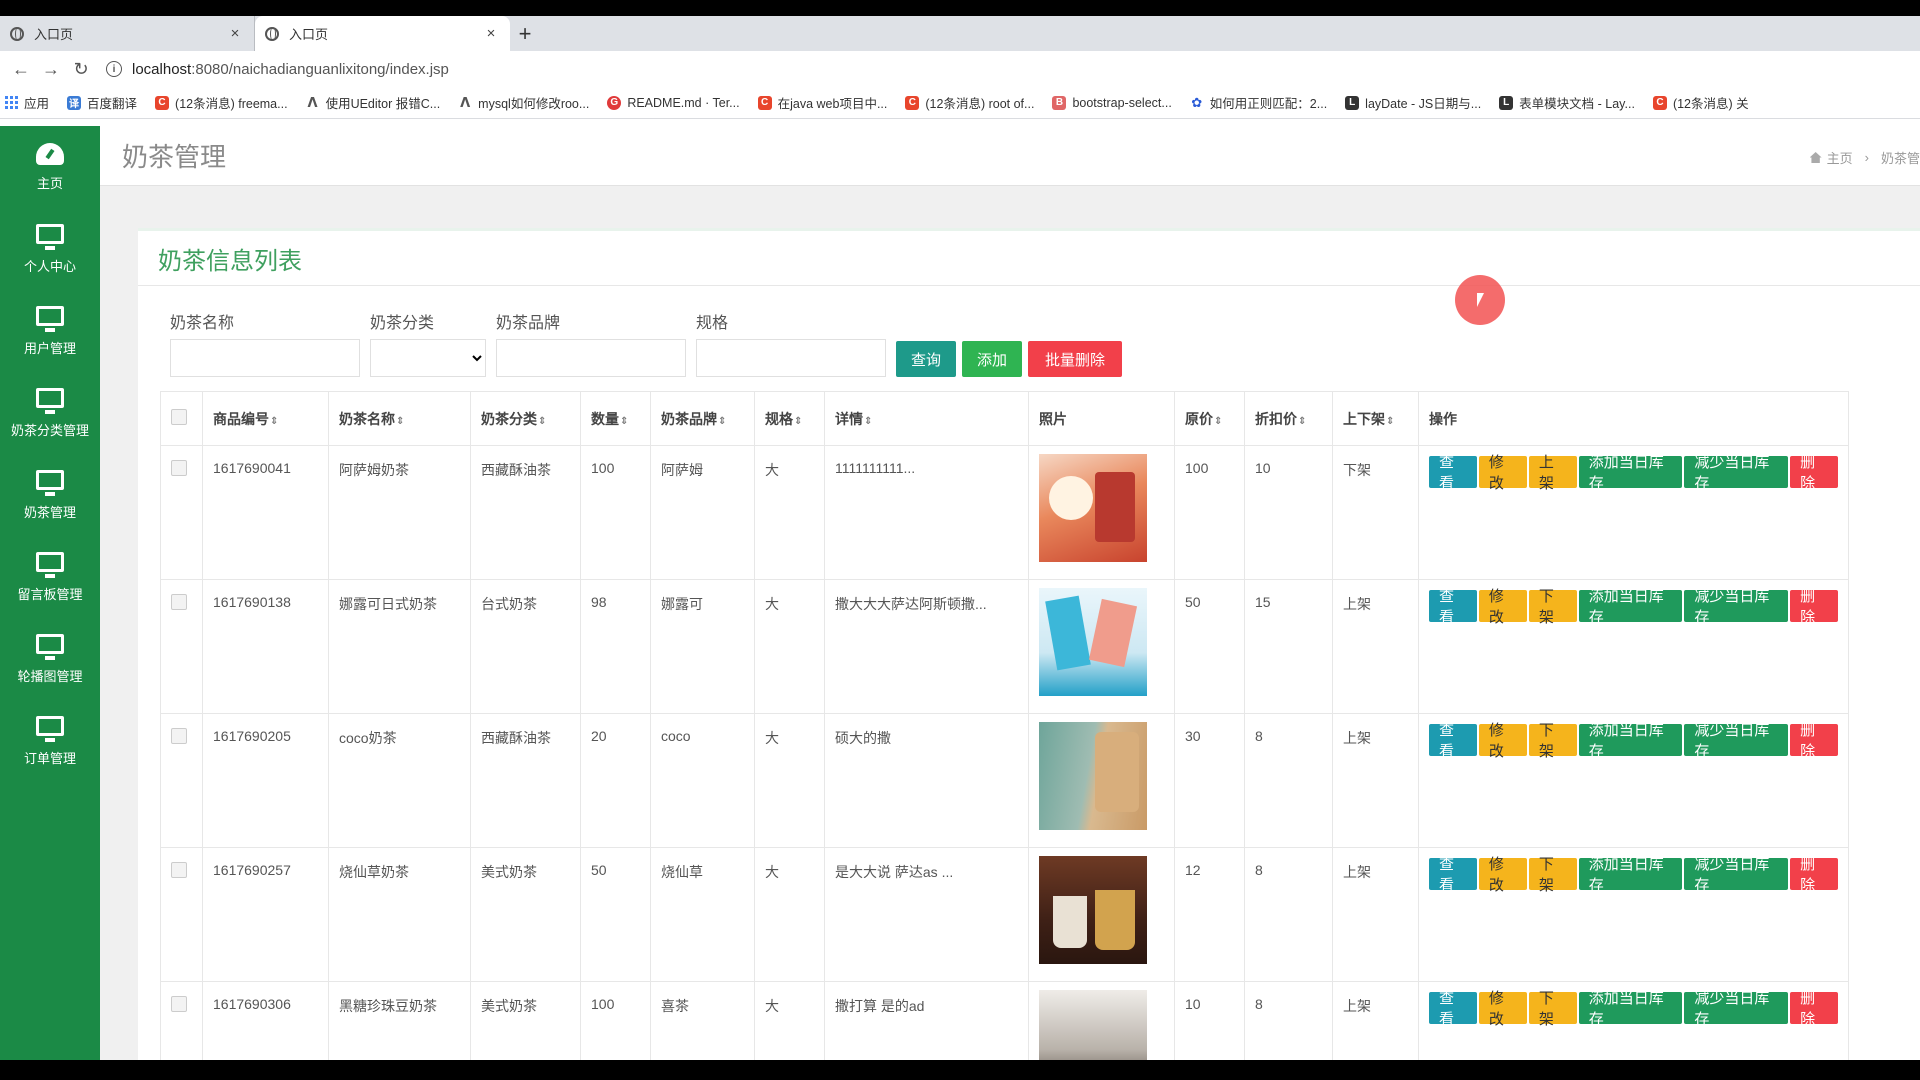 This screenshot has width=1920, height=1080. What do you see at coordinates (50, 167) in the screenshot?
I see `sidebar-item-home: 主页` at bounding box center [50, 167].